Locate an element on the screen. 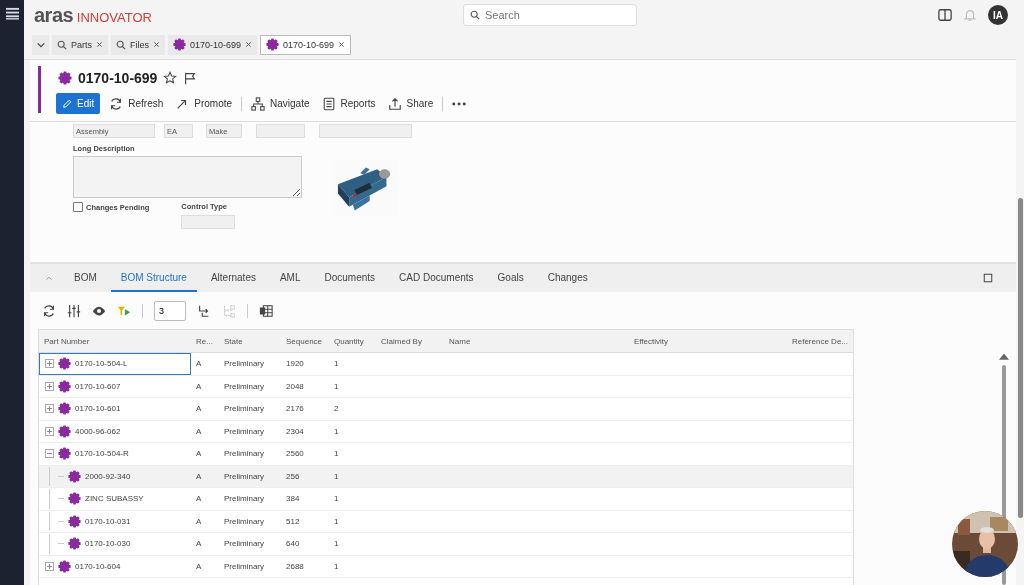  menu-icon is located at coordinates (12, 13).